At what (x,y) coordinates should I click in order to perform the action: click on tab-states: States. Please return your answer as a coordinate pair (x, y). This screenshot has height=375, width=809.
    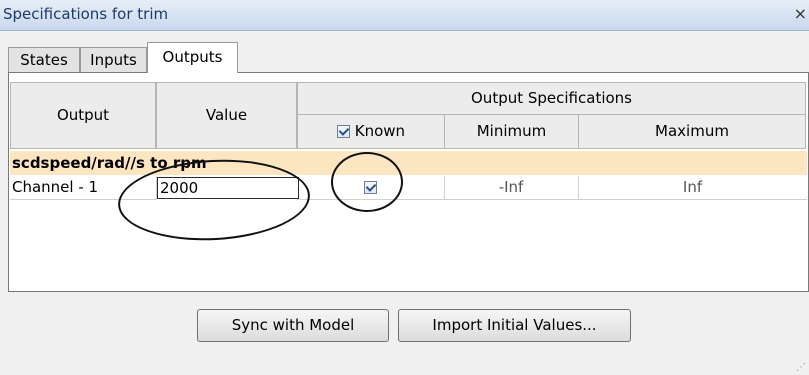
    Looking at the image, I should click on (44, 59).